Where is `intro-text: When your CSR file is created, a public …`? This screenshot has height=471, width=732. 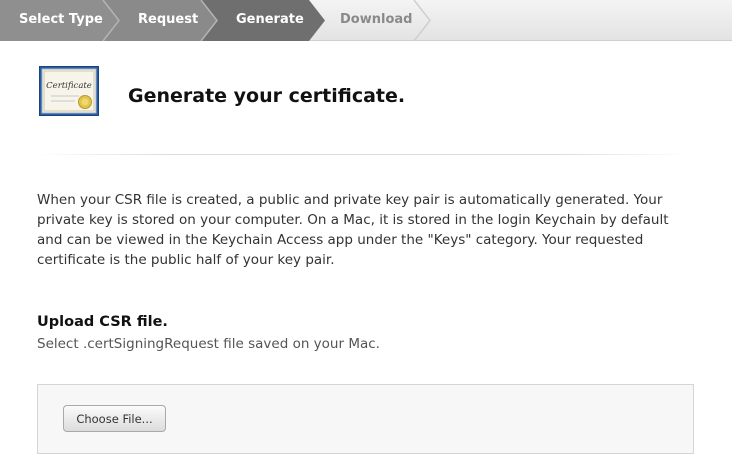
intro-text: When your CSR file is created, a public … is located at coordinates (353, 230).